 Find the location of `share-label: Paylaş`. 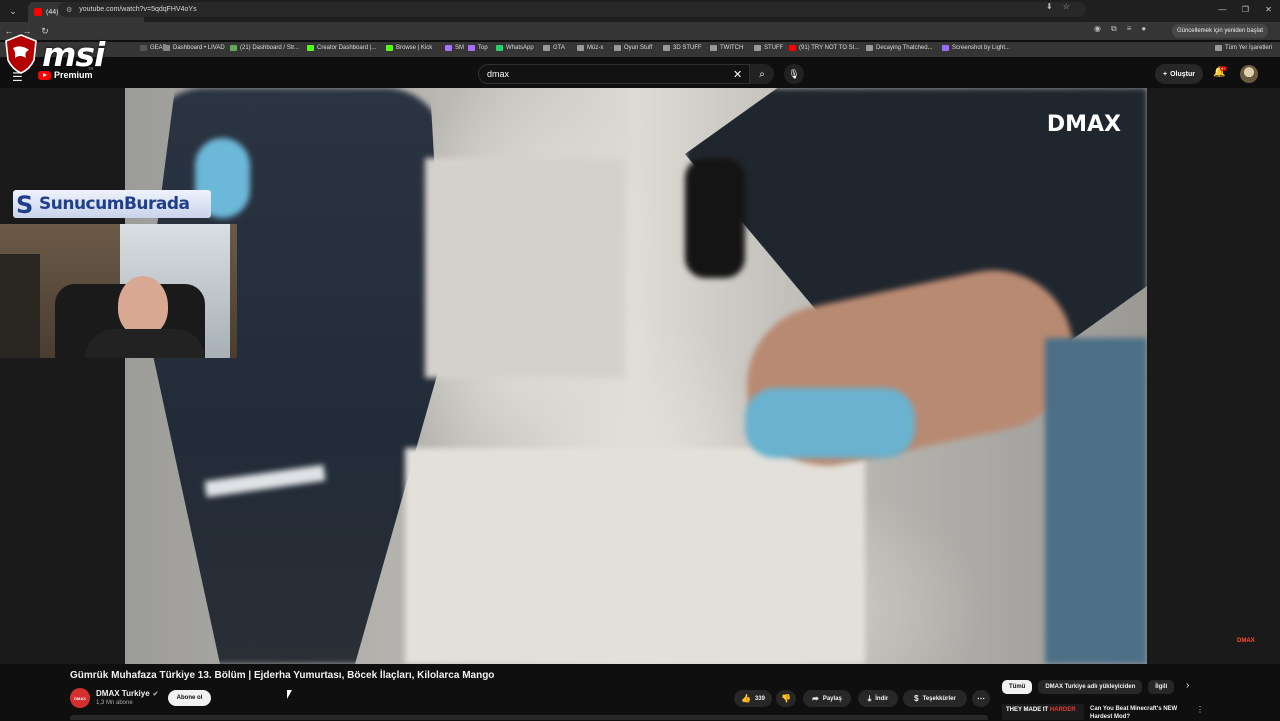

share-label: Paylaş is located at coordinates (832, 698).